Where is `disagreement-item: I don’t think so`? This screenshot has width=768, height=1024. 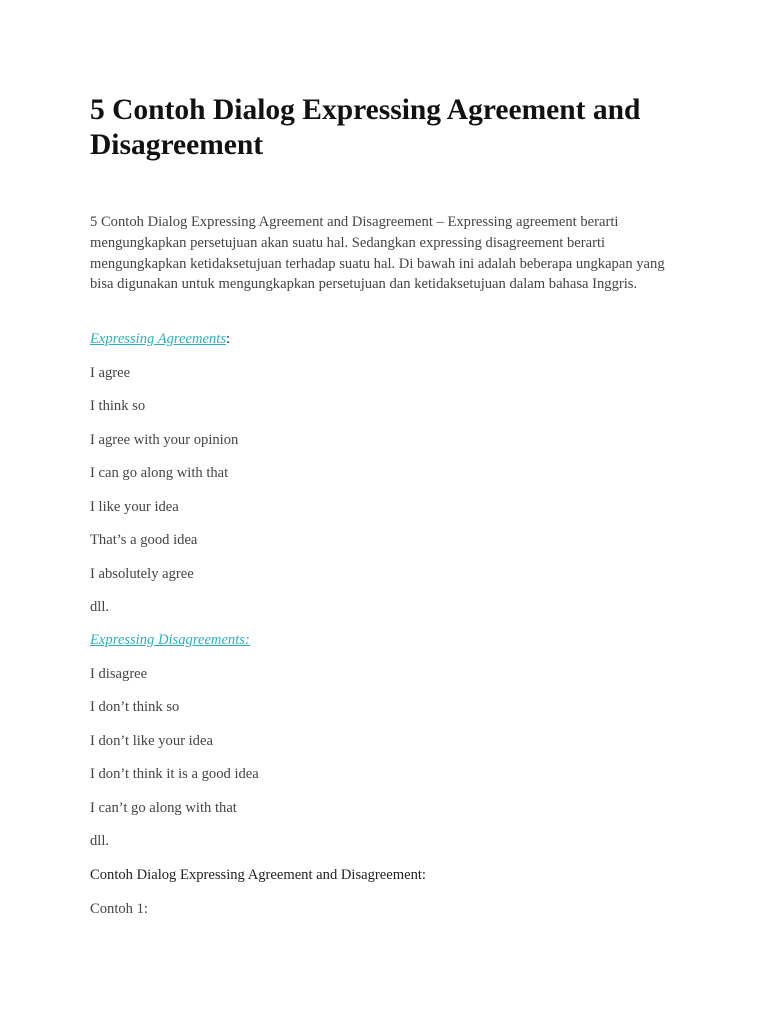 disagreement-item: I don’t think so is located at coordinates (135, 707).